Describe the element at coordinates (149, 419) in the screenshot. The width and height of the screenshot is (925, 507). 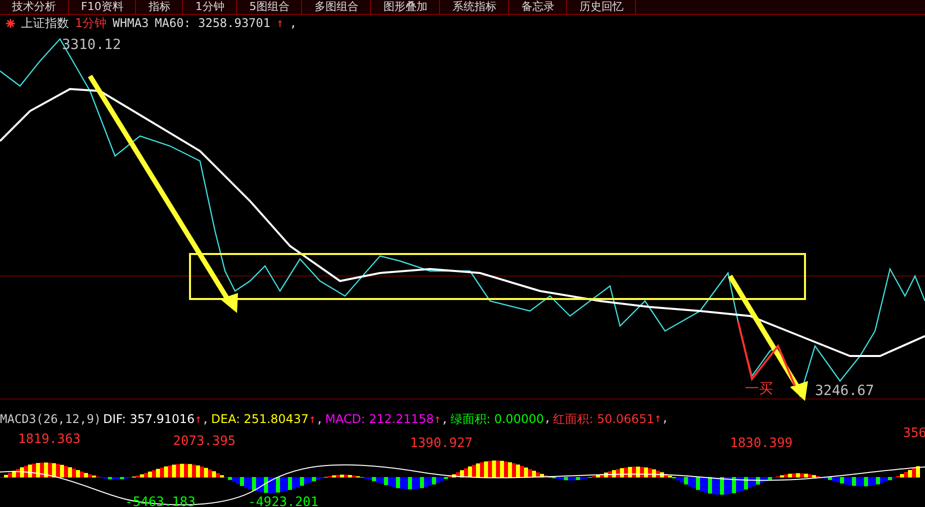
I see `macd-value: DIF: 357.91016` at that location.